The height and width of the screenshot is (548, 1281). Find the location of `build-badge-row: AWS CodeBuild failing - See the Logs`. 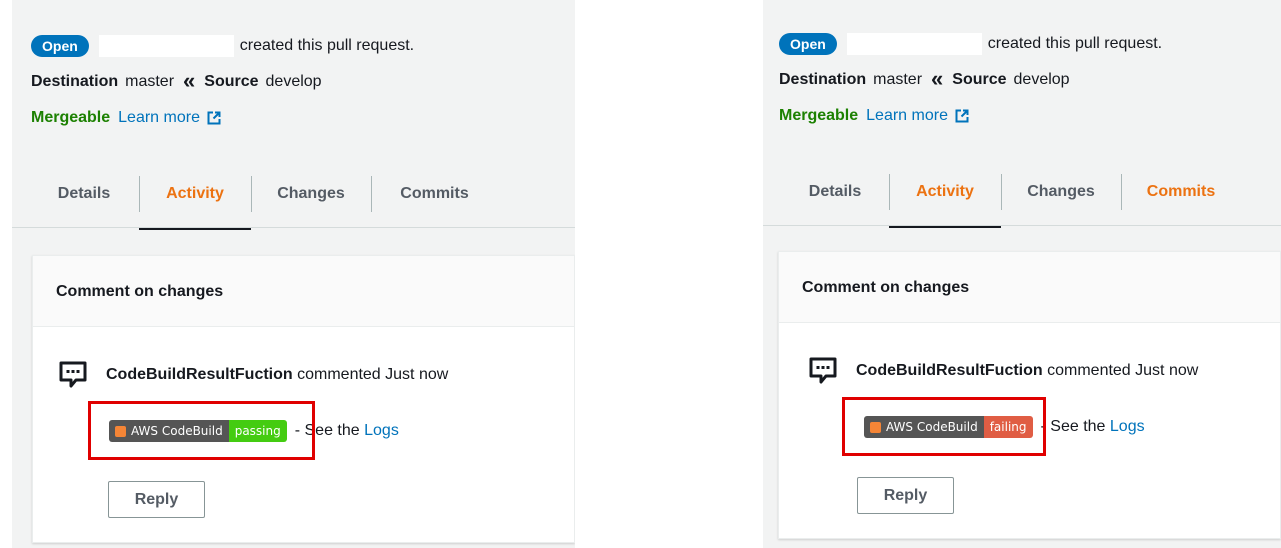

build-badge-row: AWS CodeBuild failing - See the Logs is located at coordinates (993, 426).